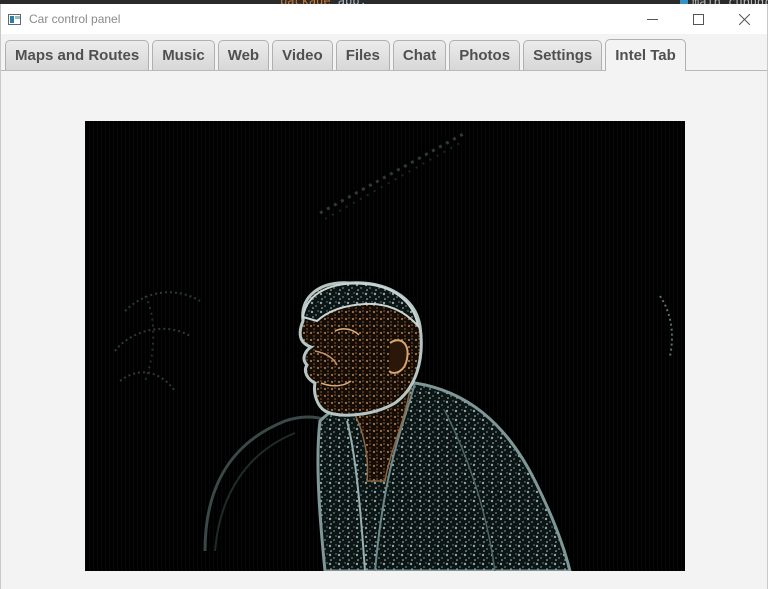 This screenshot has width=768, height=589. What do you see at coordinates (384, 19) in the screenshot?
I see `title-bar: Car control panel` at bounding box center [384, 19].